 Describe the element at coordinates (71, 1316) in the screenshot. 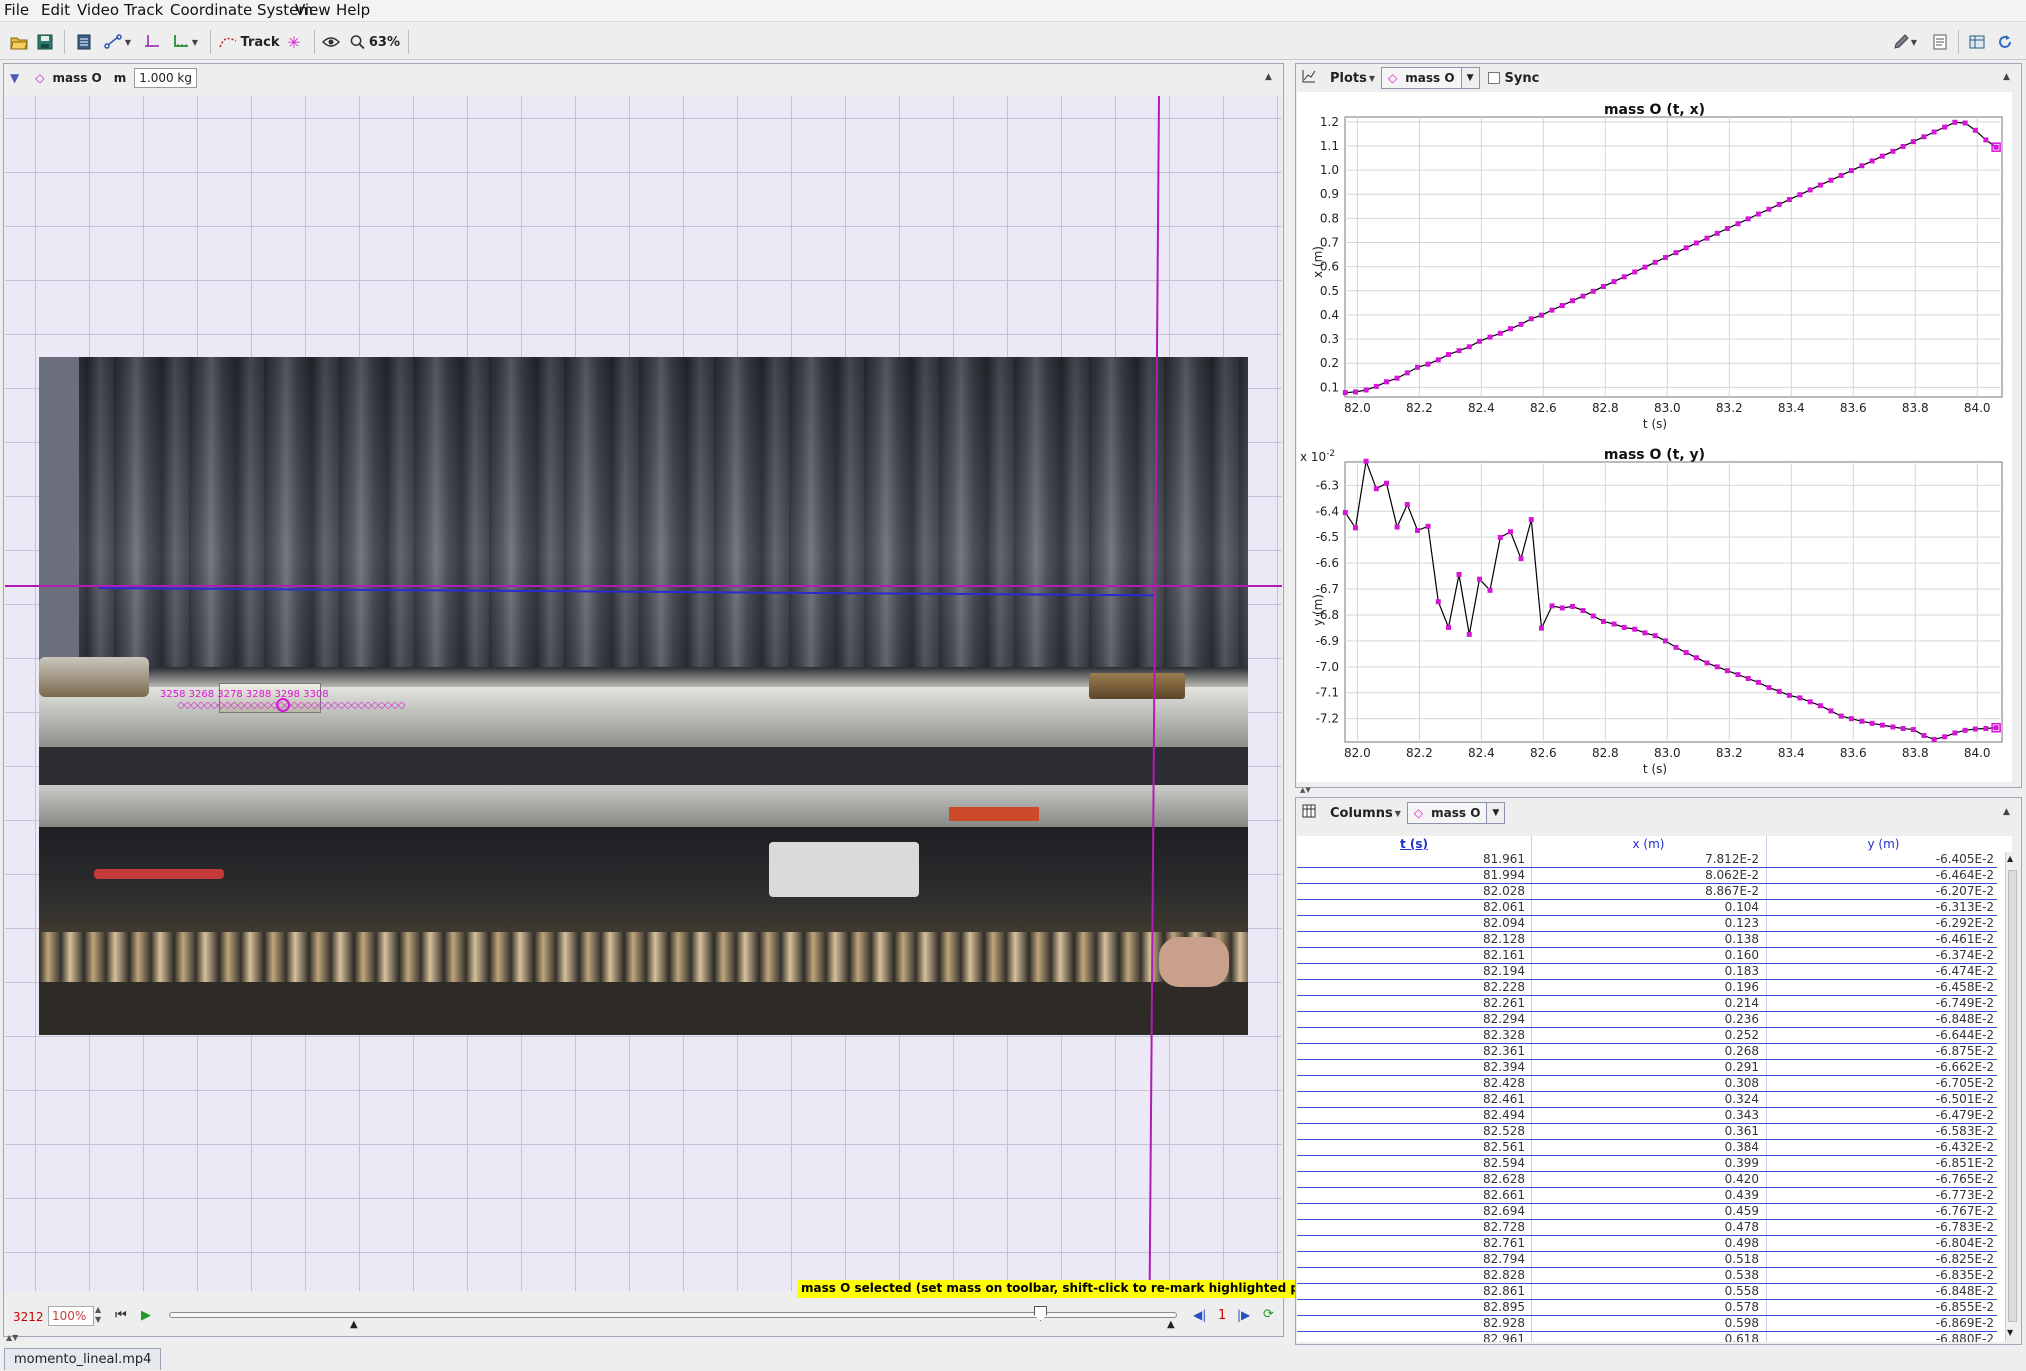

I see `rate-field: 100%` at that location.